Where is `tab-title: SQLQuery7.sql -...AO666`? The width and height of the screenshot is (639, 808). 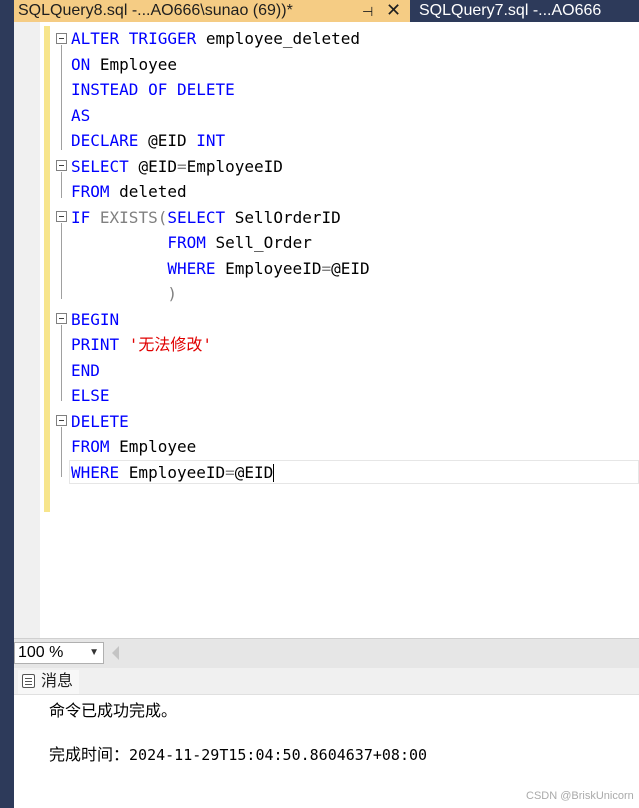
tab-title: SQLQuery7.sql -...AO666 is located at coordinates (510, 10).